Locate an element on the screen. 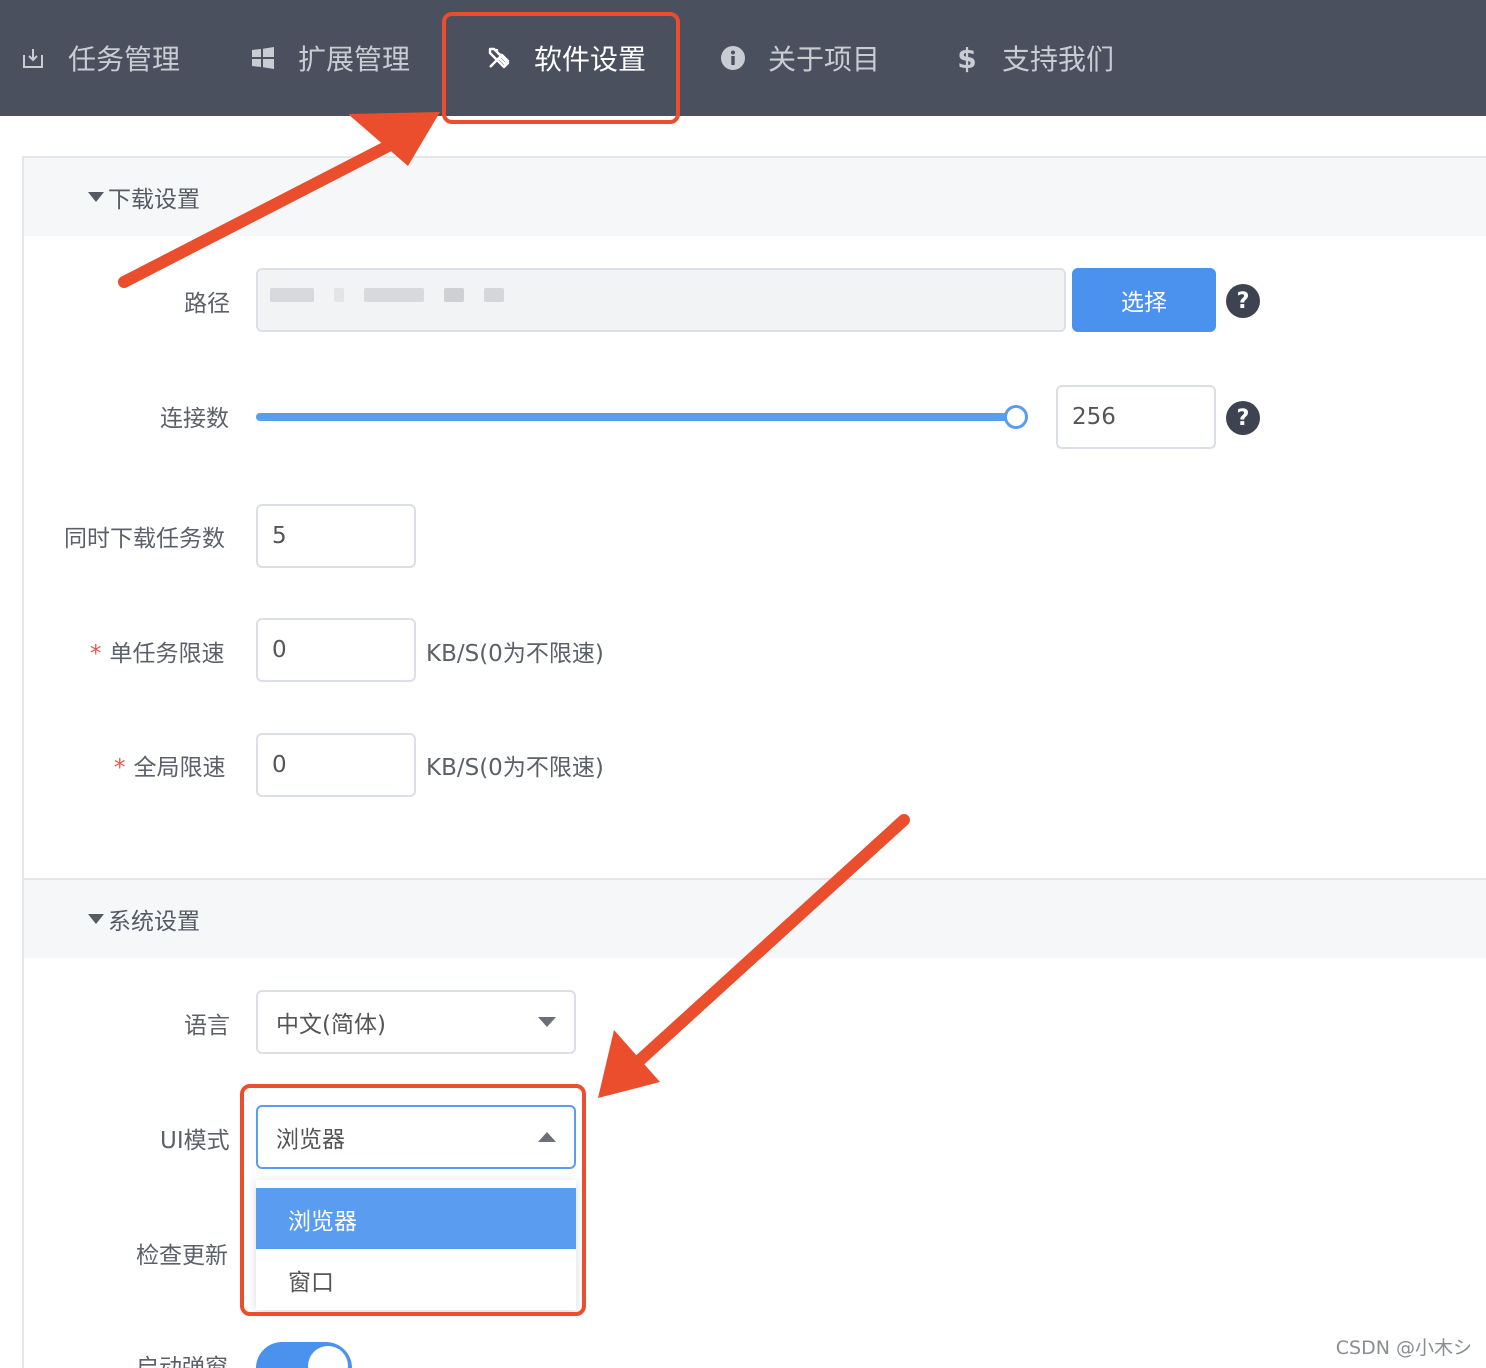  nav-tab-label: 任务管理 is located at coordinates (124, 59).